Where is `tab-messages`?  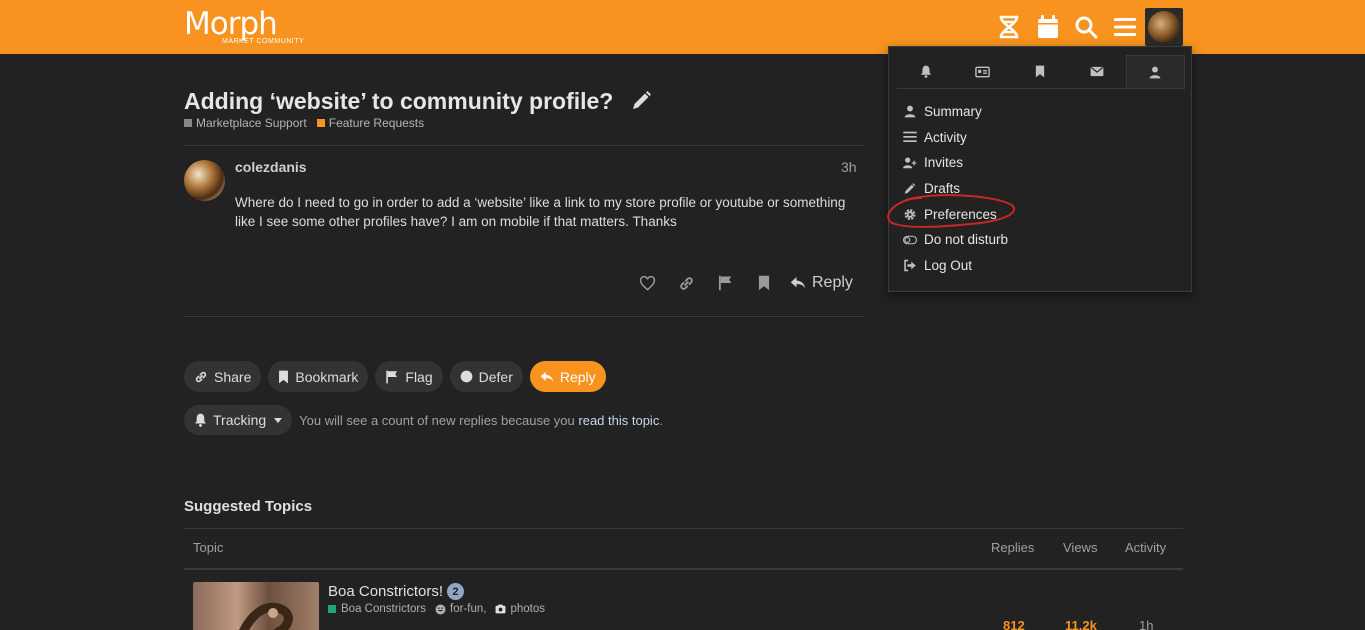
tab-messages is located at coordinates (1097, 71).